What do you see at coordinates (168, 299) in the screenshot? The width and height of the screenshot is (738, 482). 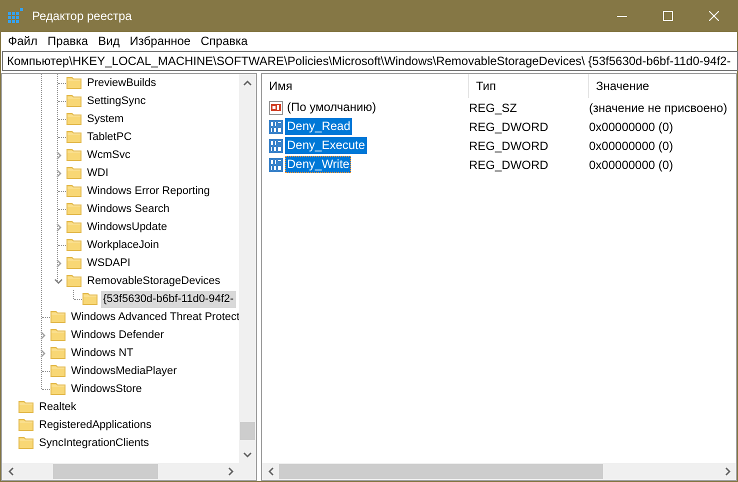 I see `tree-item: {53f5630d-b6bf-11d0-94f2-` at bounding box center [168, 299].